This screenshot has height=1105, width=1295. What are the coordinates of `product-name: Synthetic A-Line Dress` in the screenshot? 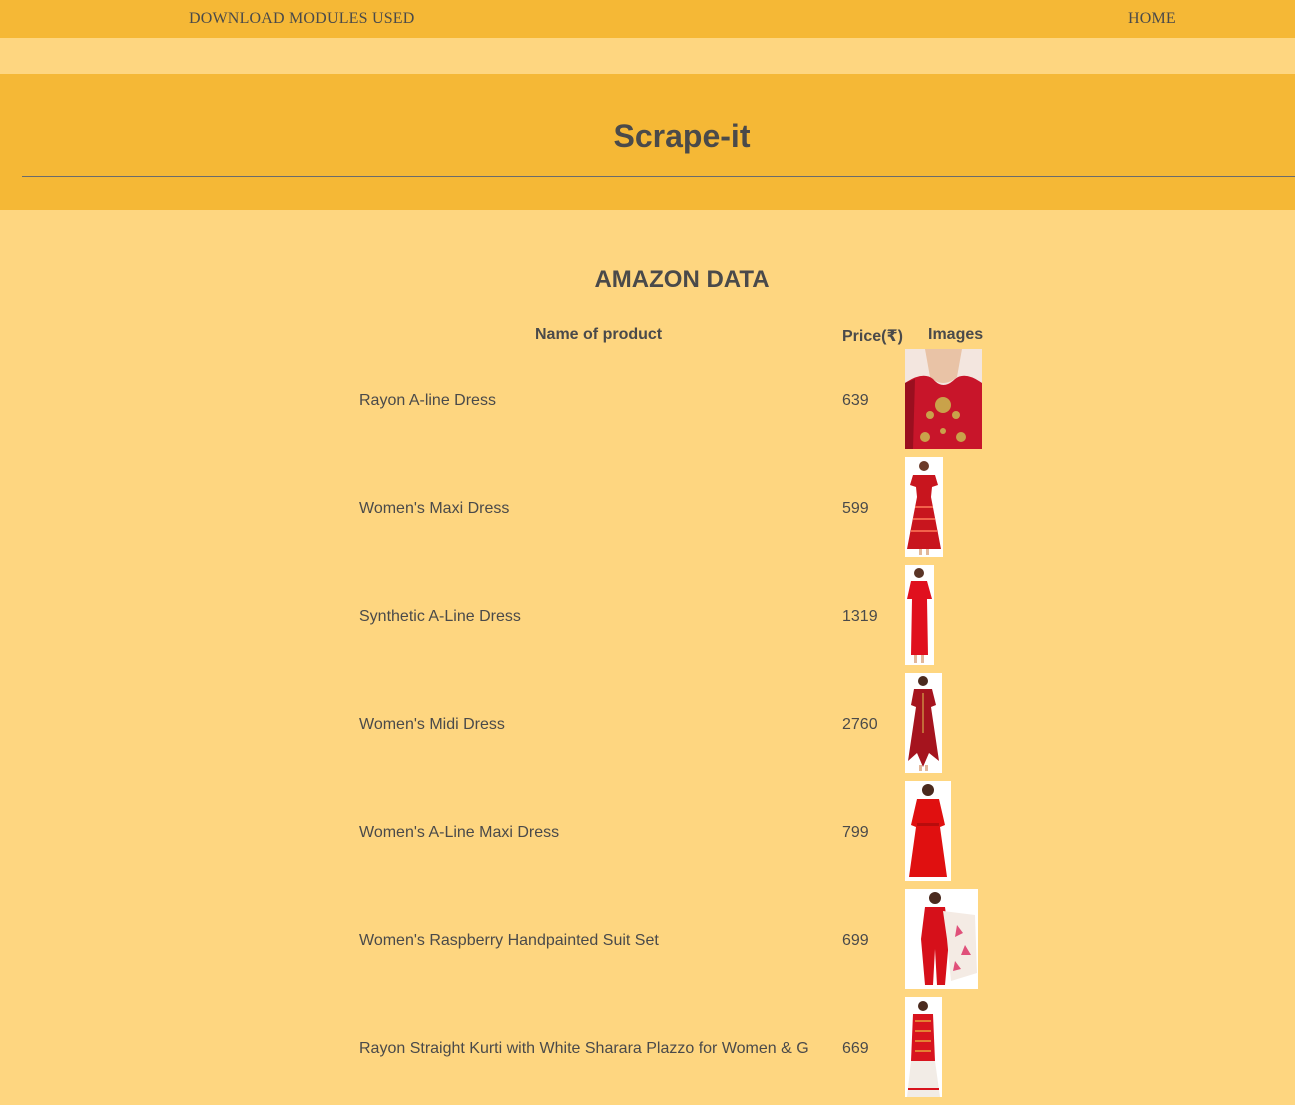 It's located at (440, 616).